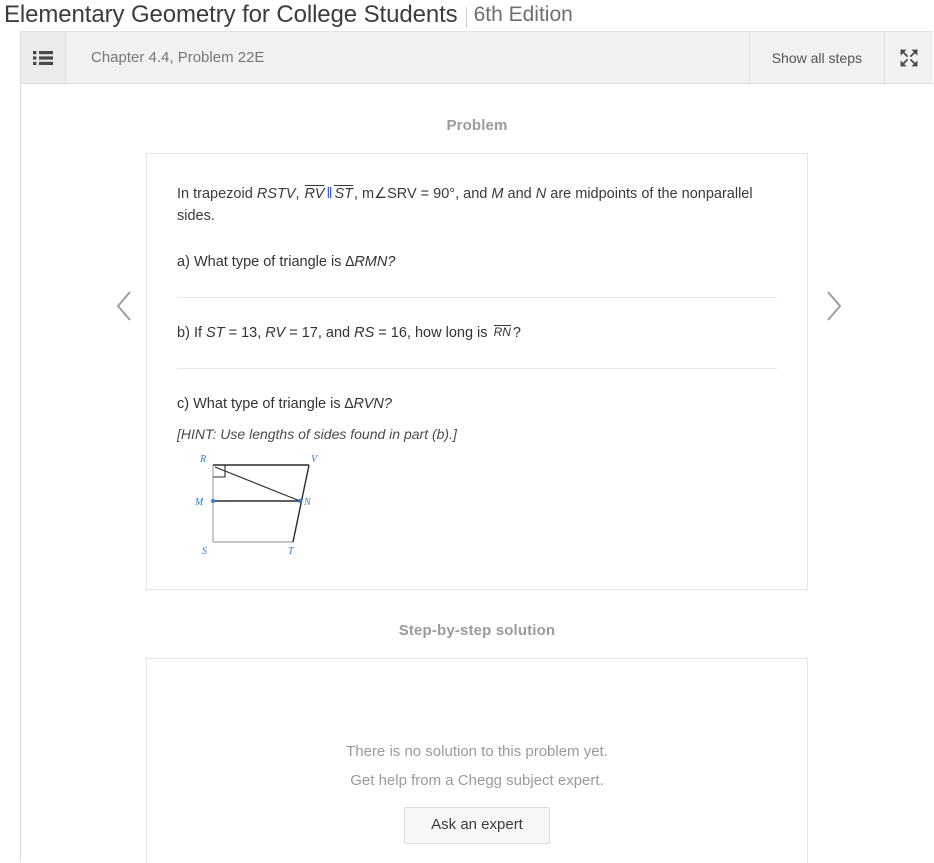 The height and width of the screenshot is (863, 934). Describe the element at coordinates (213, 501) in the screenshot. I see `vertex-dot-M` at that location.